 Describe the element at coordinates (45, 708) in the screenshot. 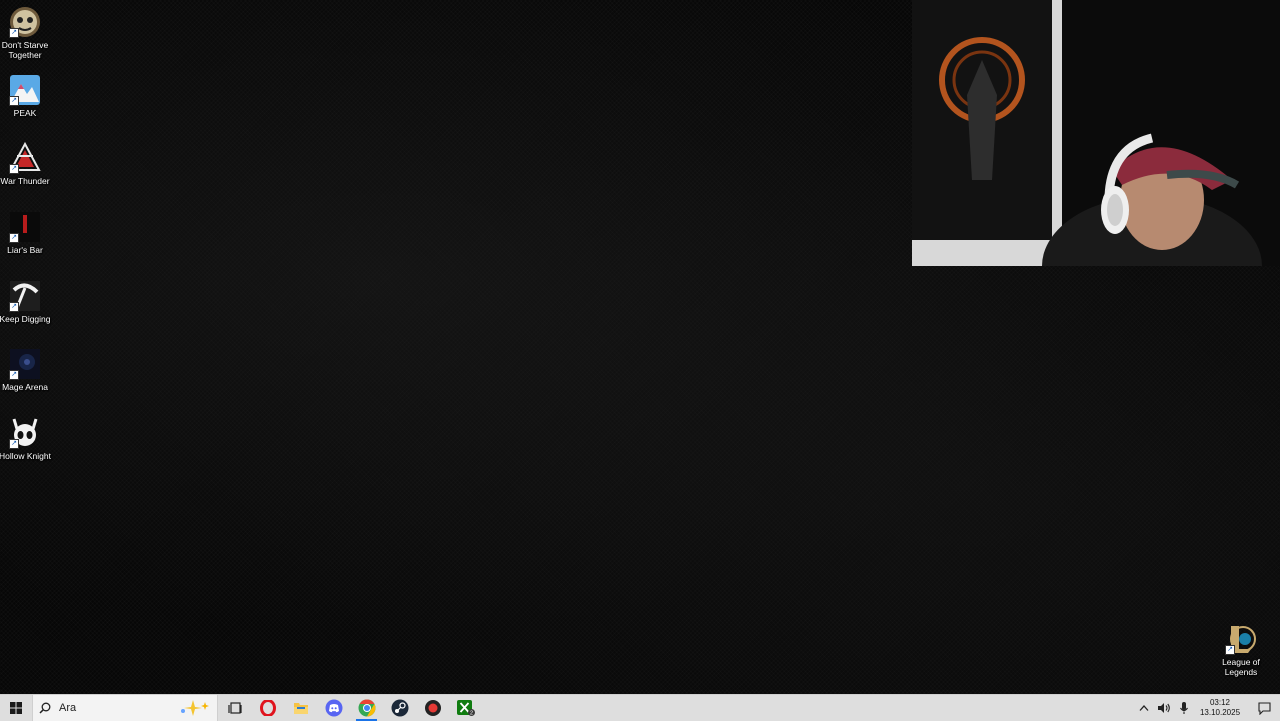

I see `search-icon` at that location.